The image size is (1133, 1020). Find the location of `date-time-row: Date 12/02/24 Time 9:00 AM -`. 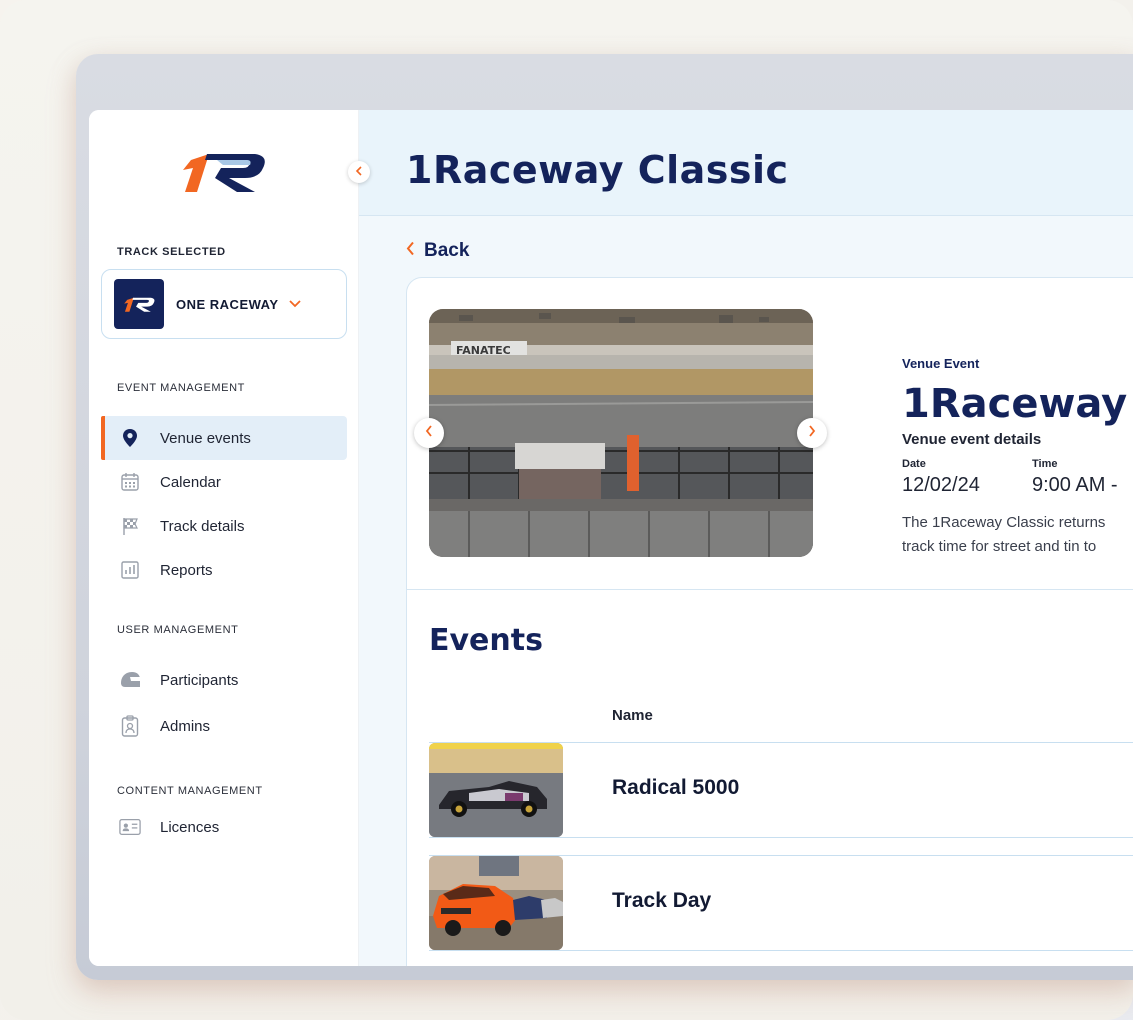

date-time-row: Date 12/02/24 Time 9:00 AM - is located at coordinates (1017, 477).